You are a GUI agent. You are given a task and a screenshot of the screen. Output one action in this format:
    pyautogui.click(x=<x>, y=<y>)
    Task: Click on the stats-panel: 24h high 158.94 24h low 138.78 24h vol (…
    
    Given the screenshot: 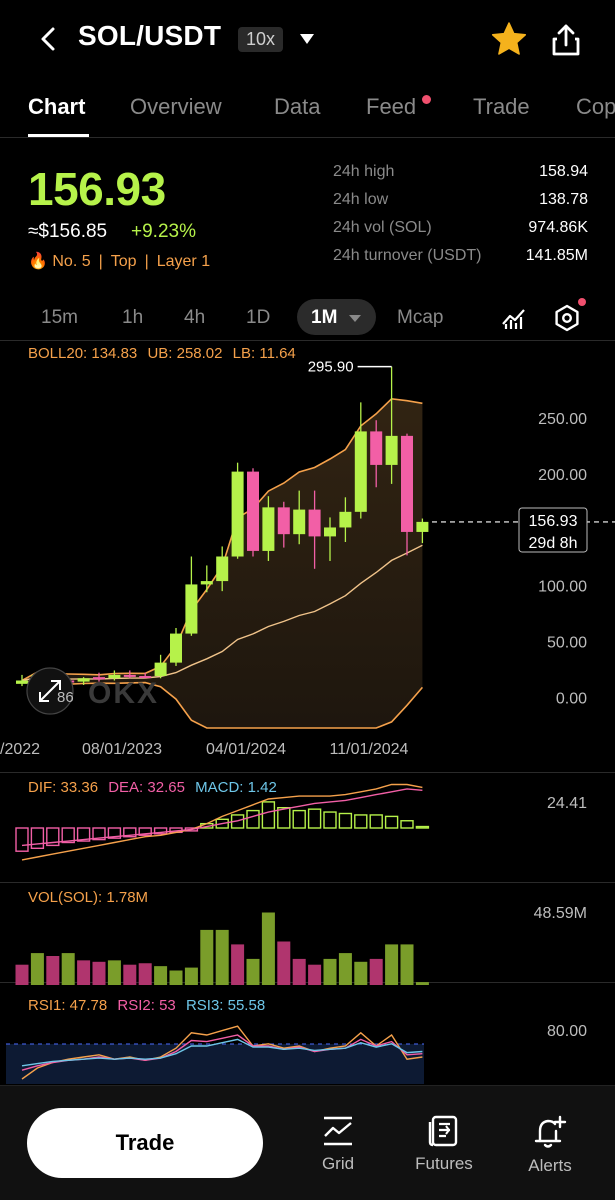 What is the action you would take?
    pyautogui.click(x=460, y=216)
    